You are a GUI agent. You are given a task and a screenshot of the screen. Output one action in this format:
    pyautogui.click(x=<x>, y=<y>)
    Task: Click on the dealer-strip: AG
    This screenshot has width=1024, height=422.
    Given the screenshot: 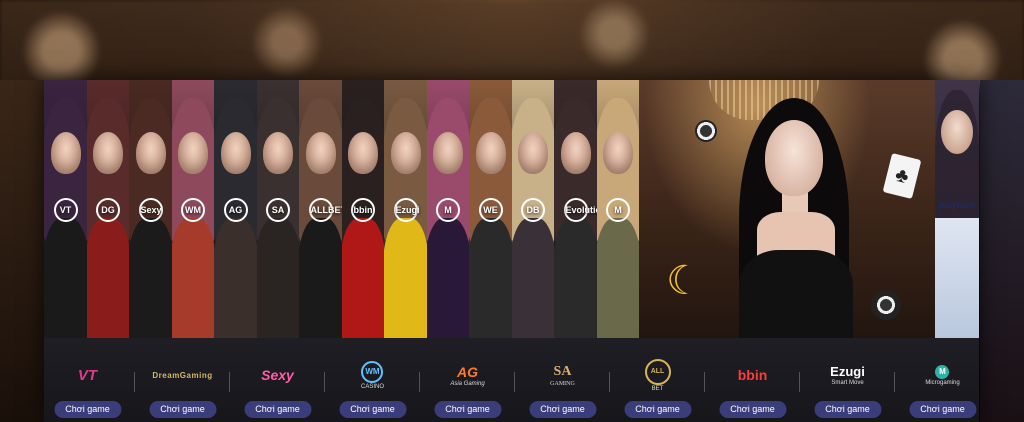 What is the action you would take?
    pyautogui.click(x=236, y=209)
    